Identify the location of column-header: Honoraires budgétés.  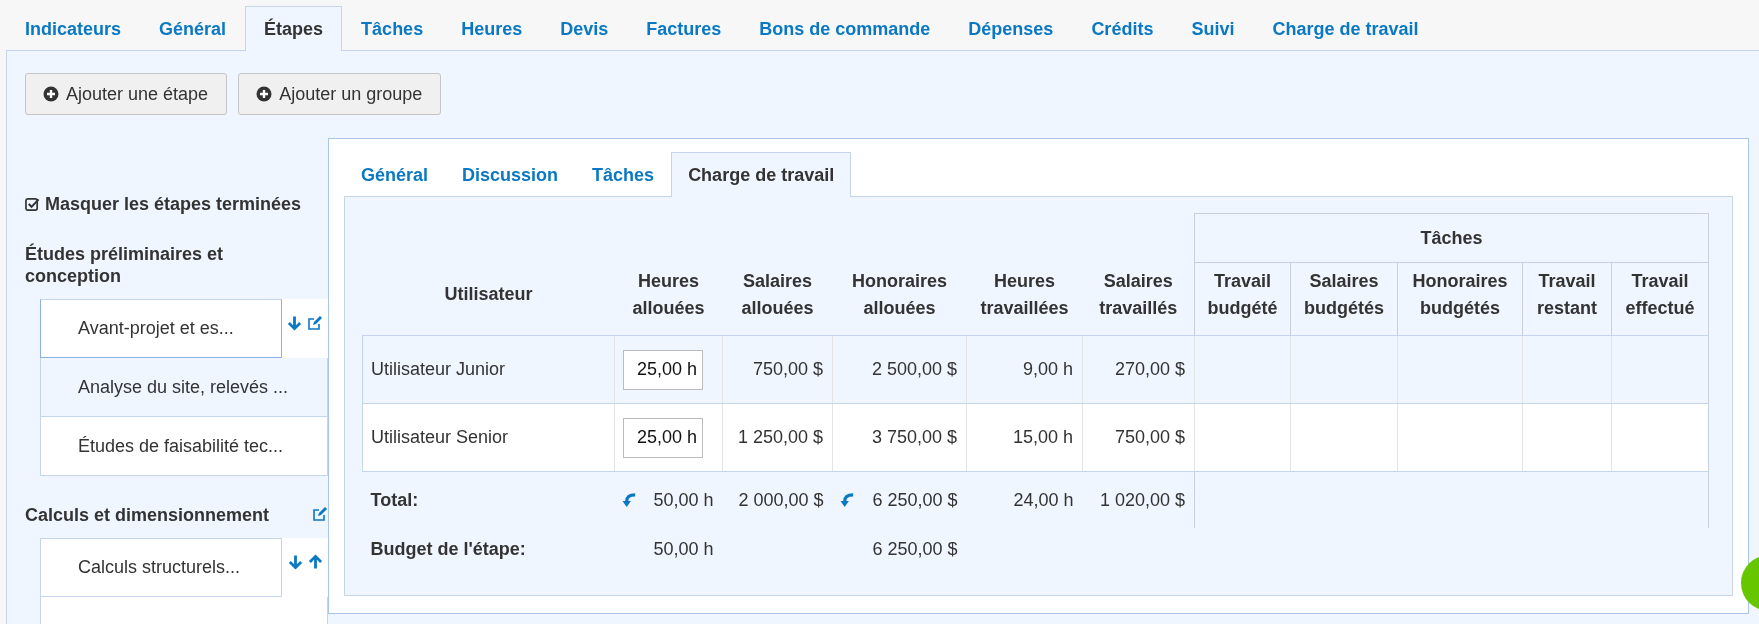
(1460, 299).